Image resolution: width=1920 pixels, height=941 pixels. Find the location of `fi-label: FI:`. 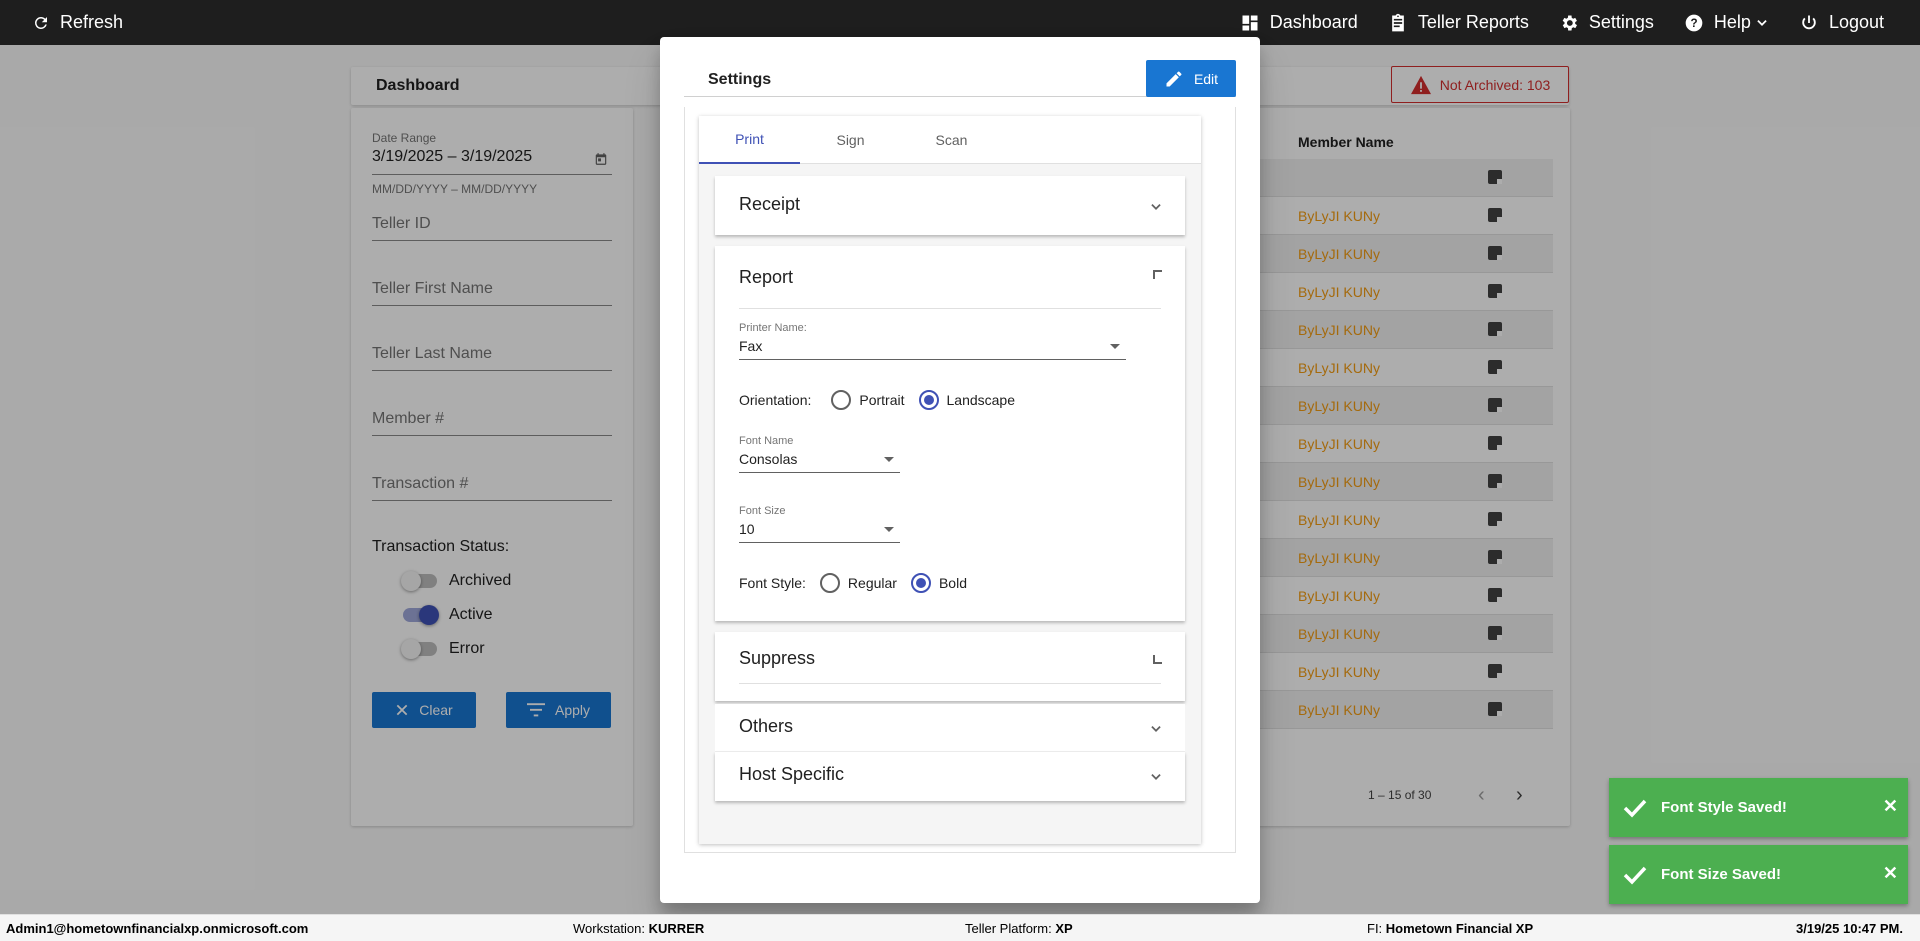

fi-label: FI: is located at coordinates (1375, 928).